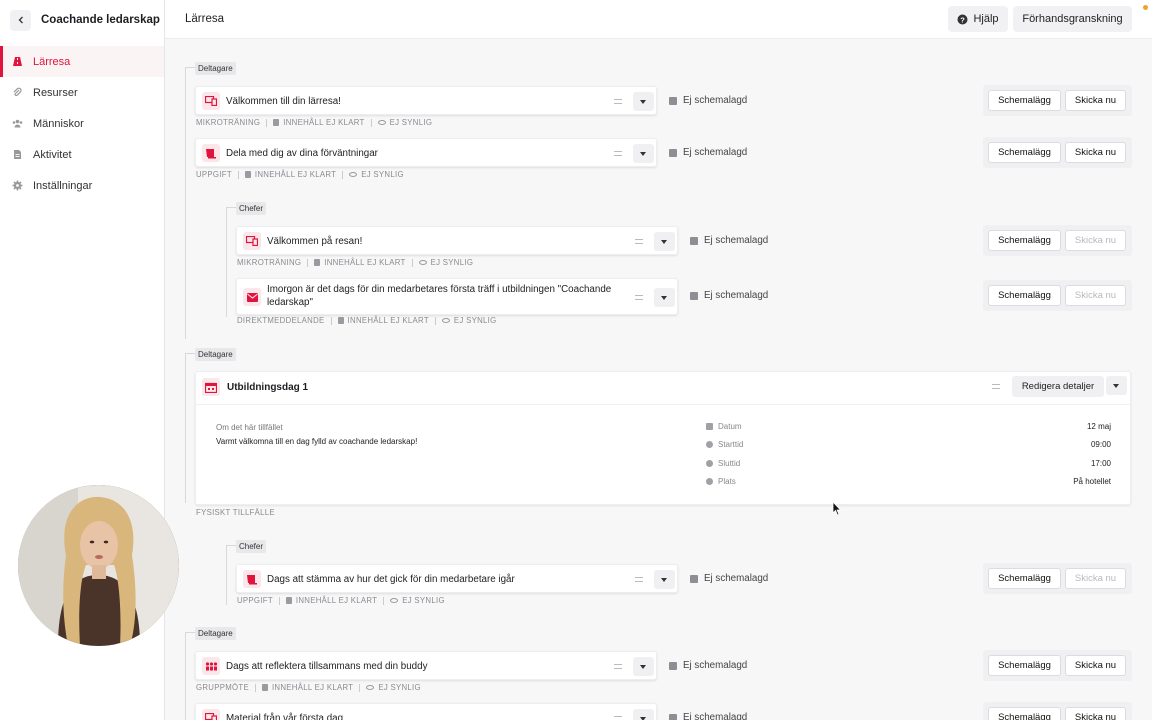  I want to click on sidebar-item-installningar: Inställningar, so click(82, 185).